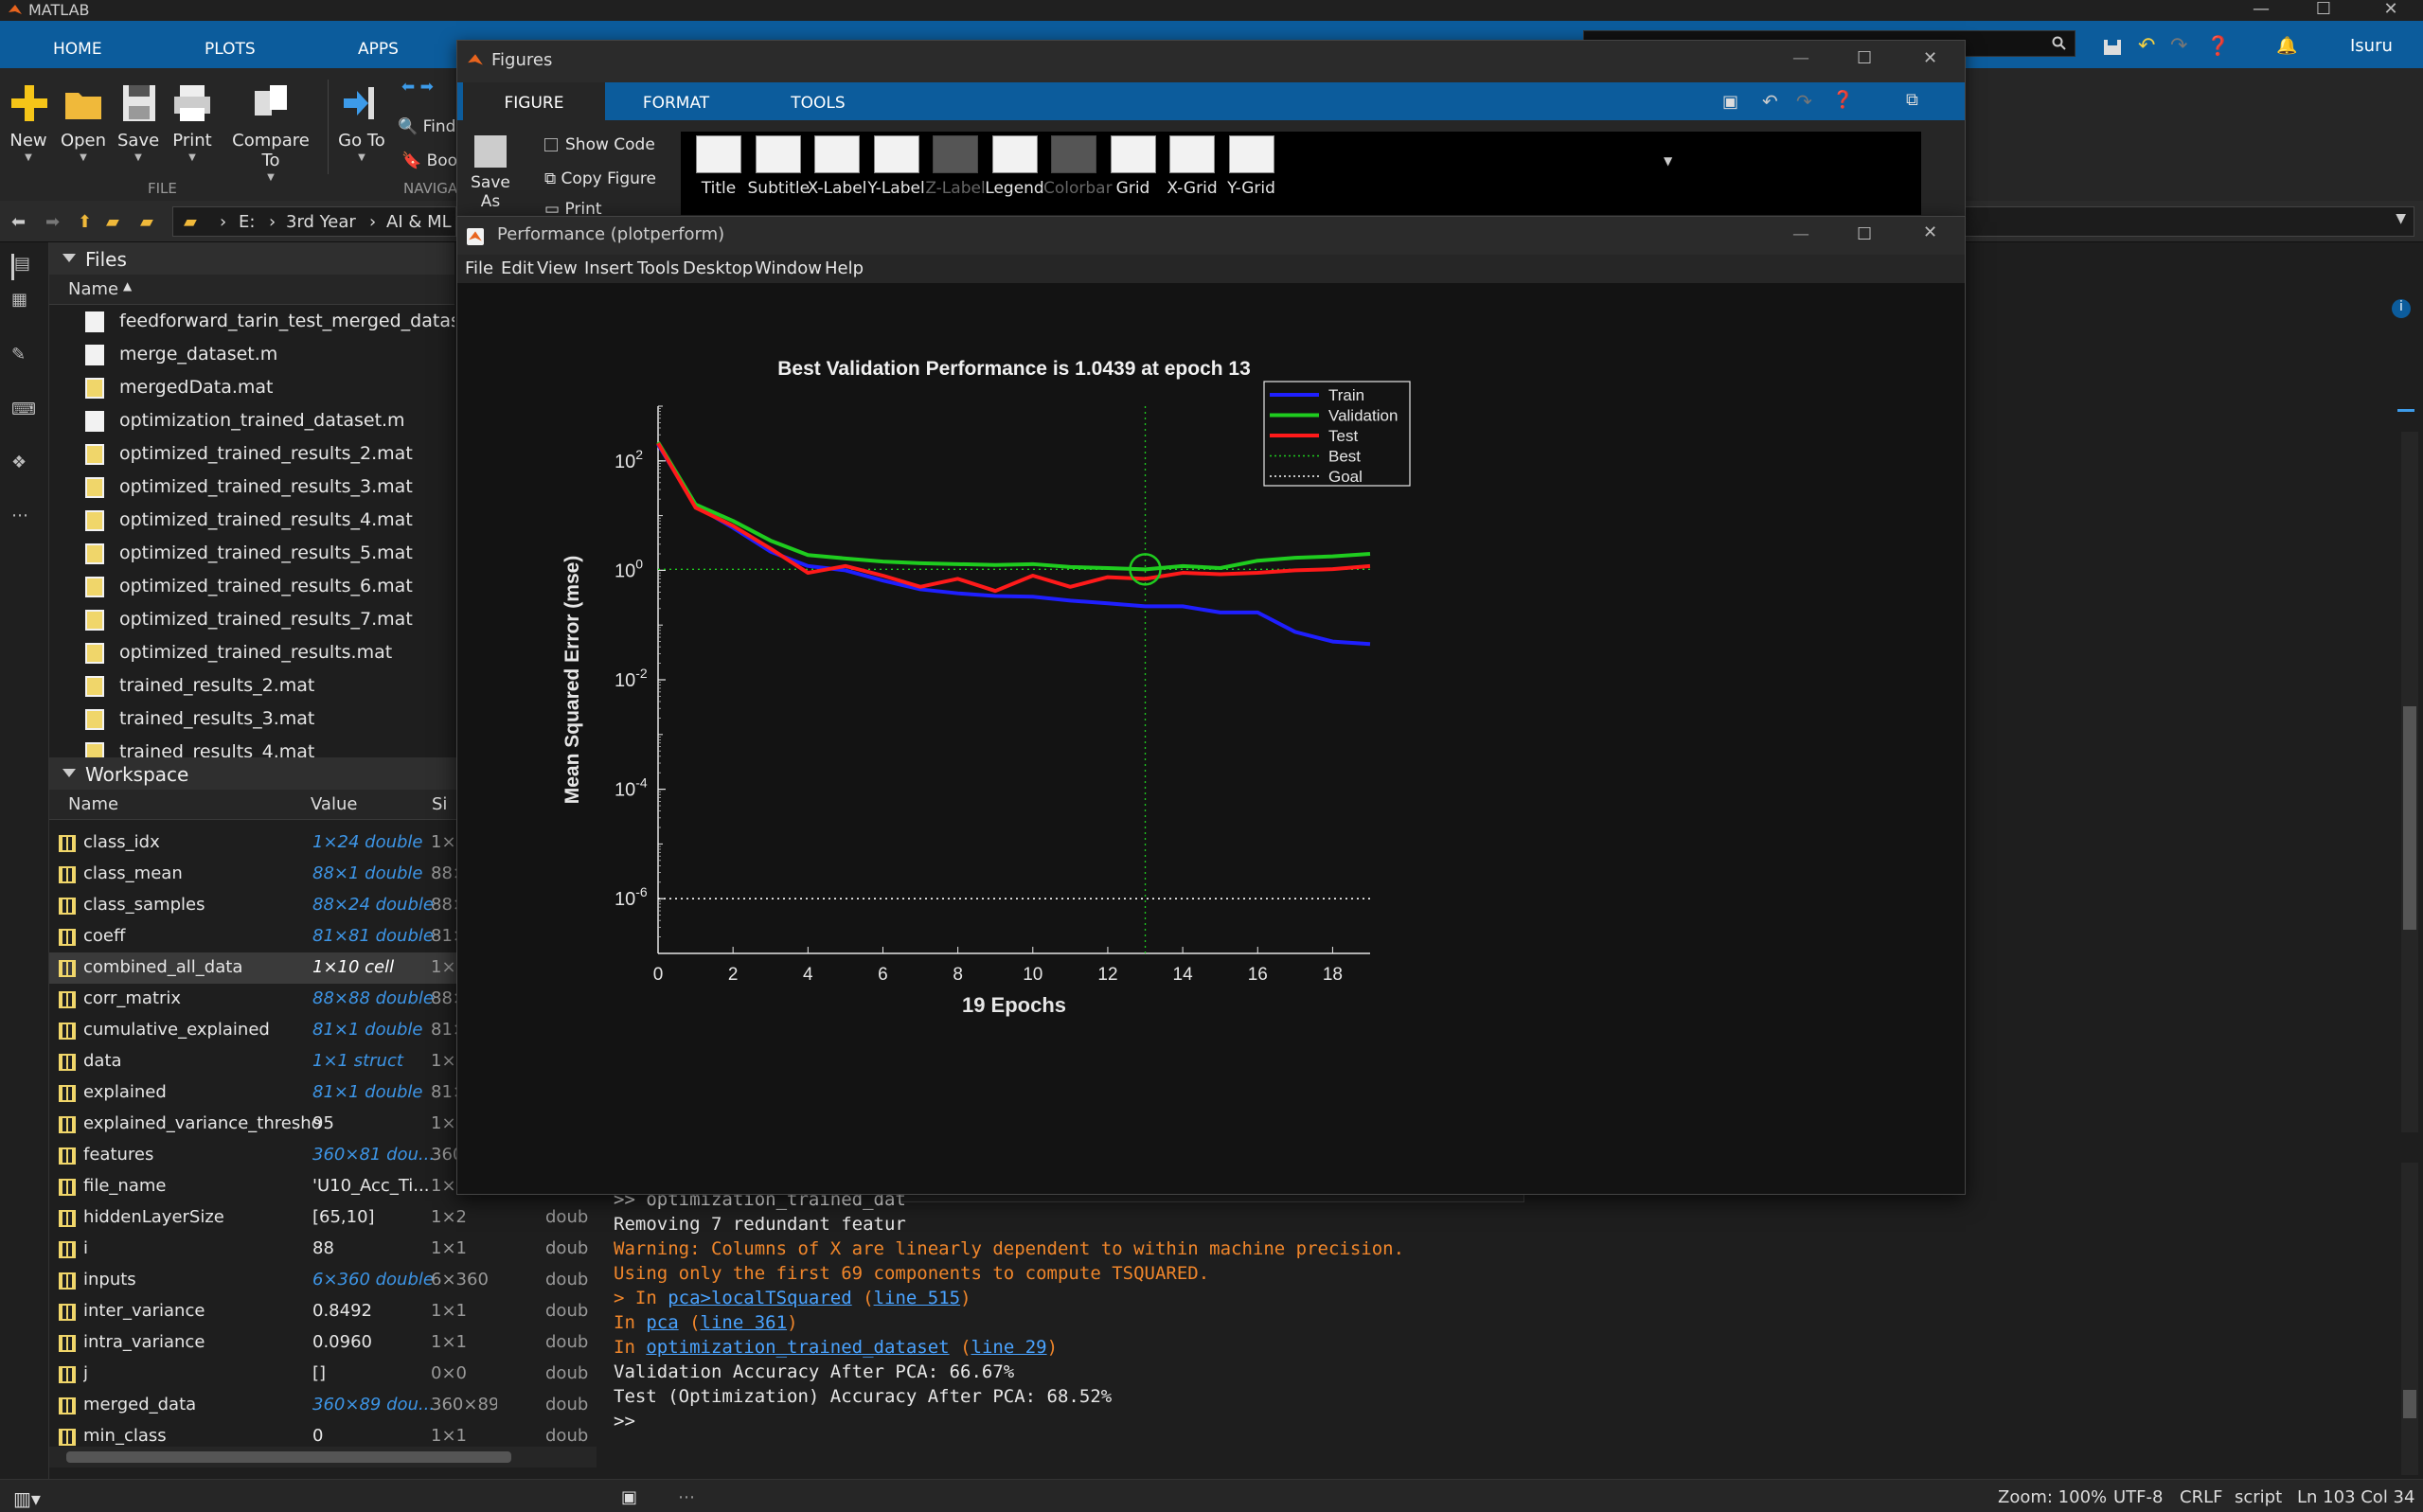  I want to click on workspace-row: intra_variance 0.0960 1×1 doub, so click(323, 1343).